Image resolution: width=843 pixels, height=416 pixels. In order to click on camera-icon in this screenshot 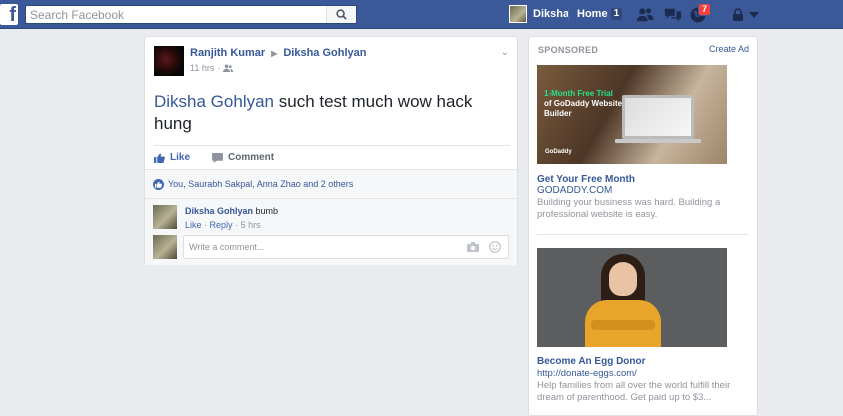, I will do `click(473, 247)`.